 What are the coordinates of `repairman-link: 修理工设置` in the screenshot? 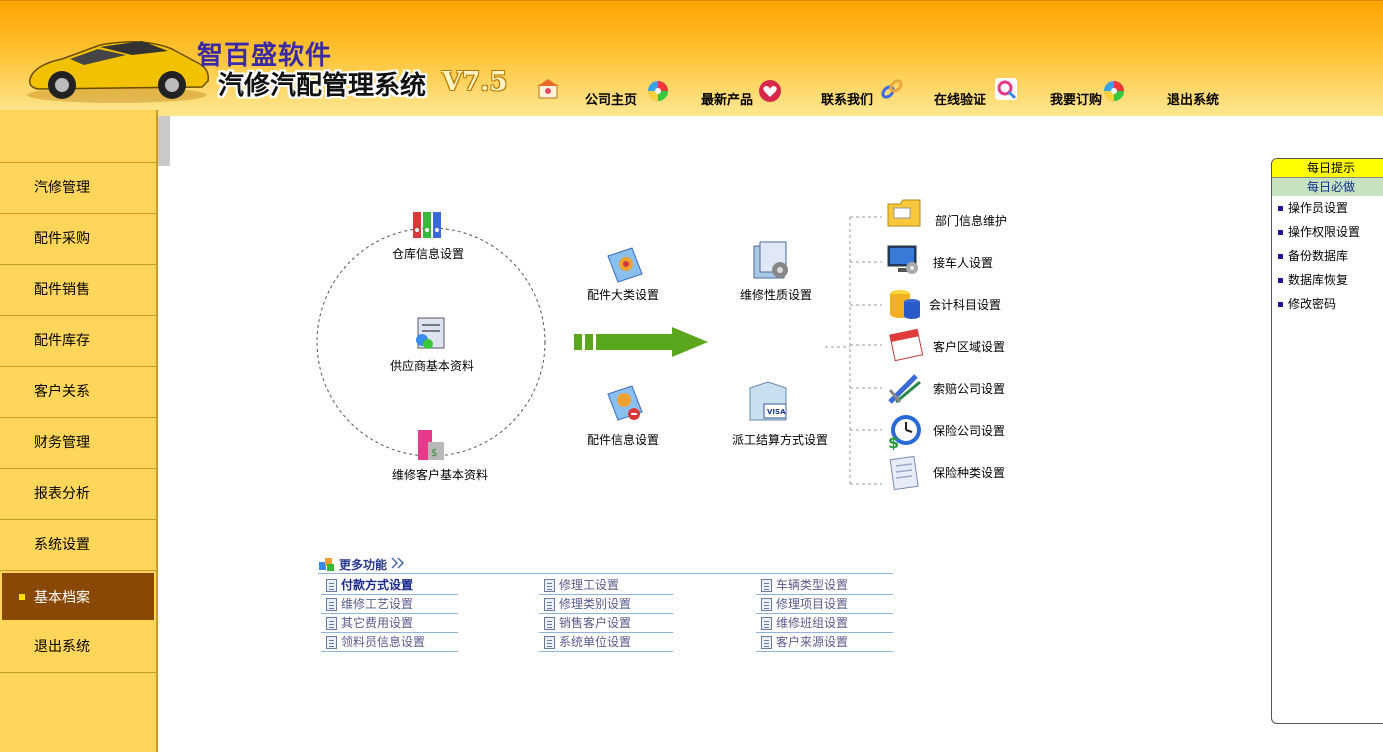 It's located at (606, 585).